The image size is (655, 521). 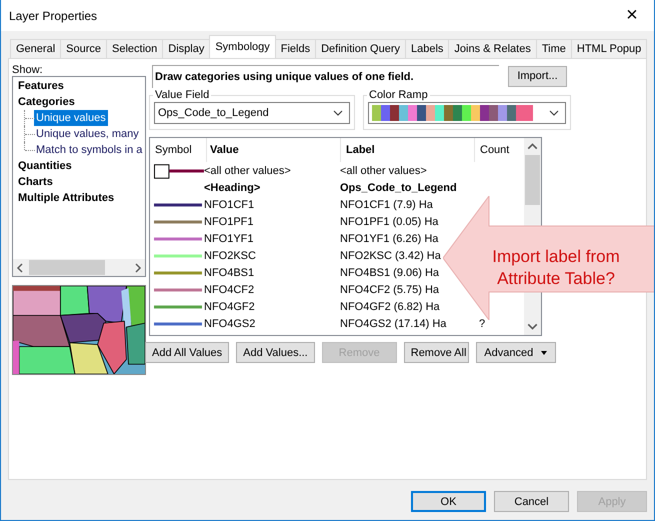 I want to click on value-cell-text: NFO4GS2, so click(x=230, y=324).